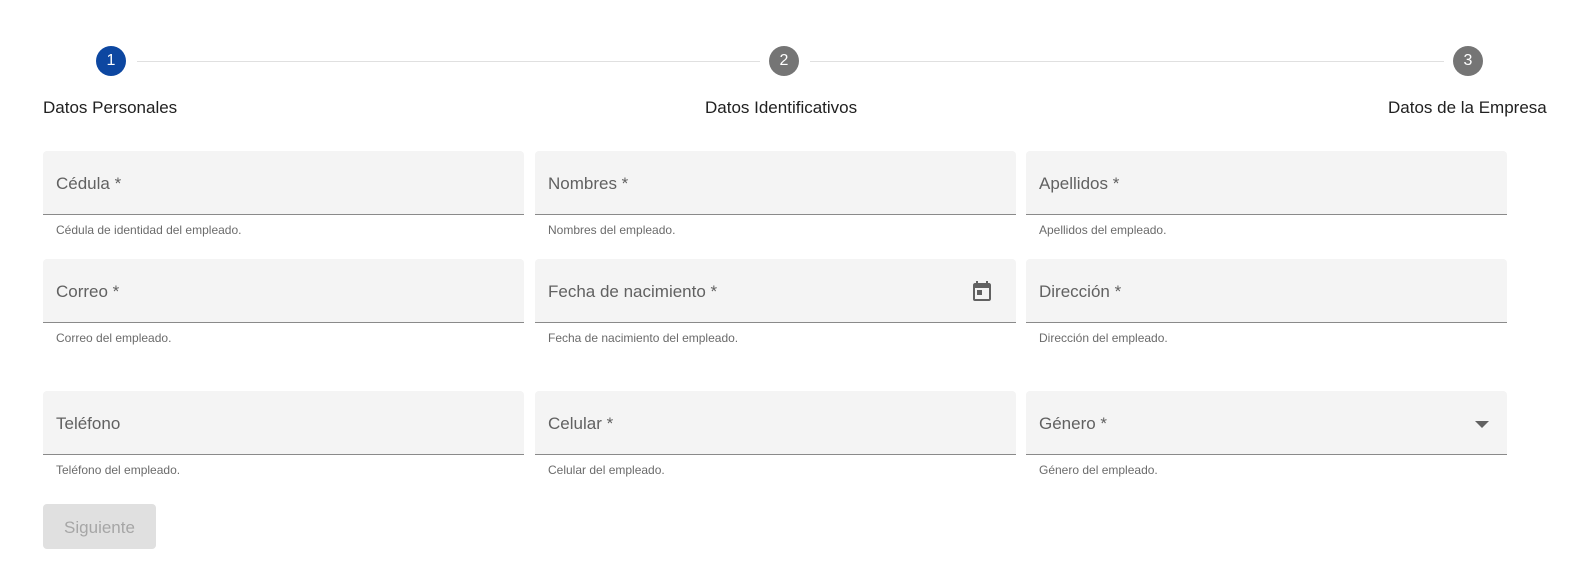  Describe the element at coordinates (781, 108) in the screenshot. I see `step-2-label: Datos Identificativos` at that location.